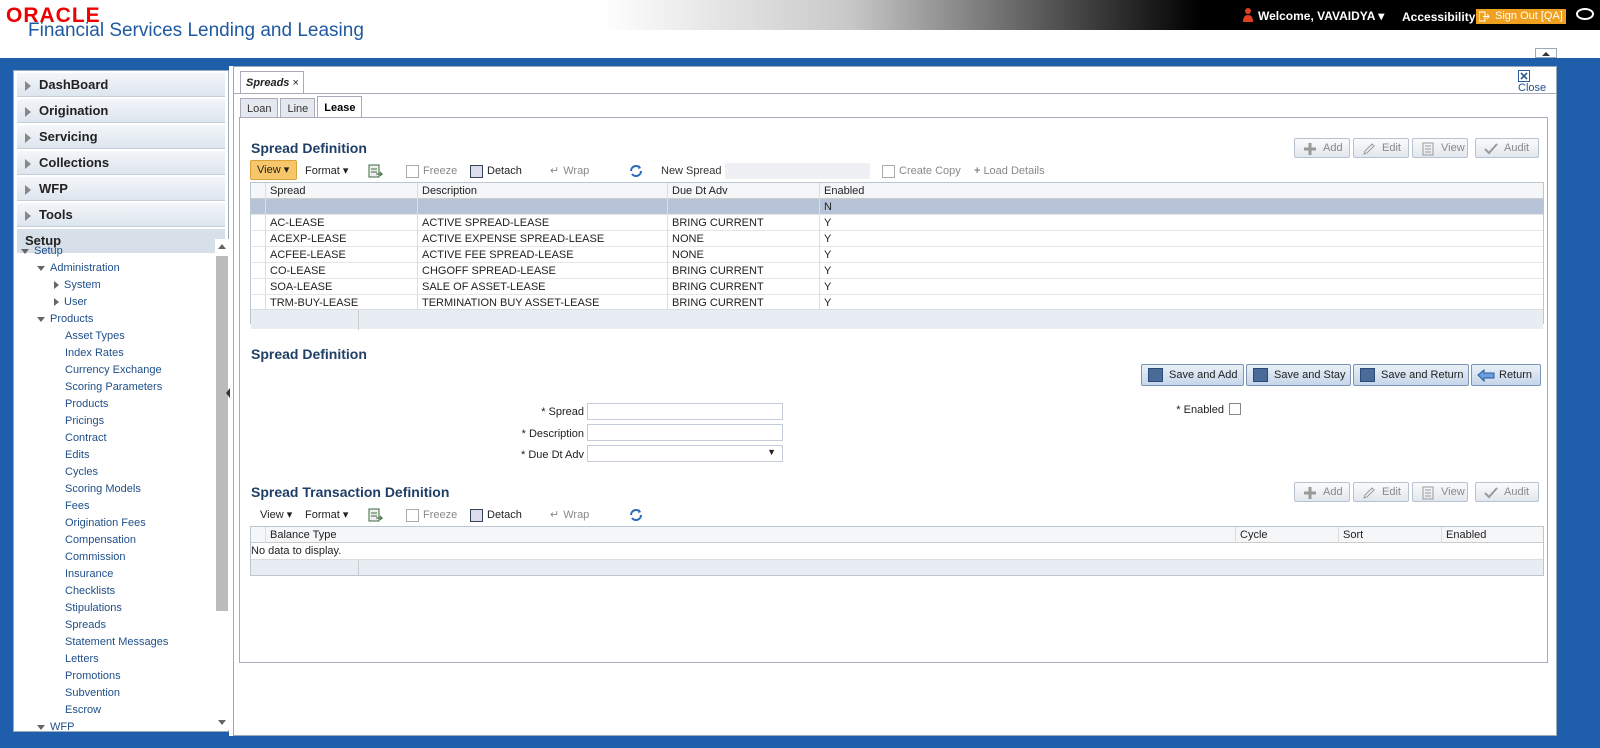  I want to click on tree-leaf: Scoring Models, so click(115, 489).